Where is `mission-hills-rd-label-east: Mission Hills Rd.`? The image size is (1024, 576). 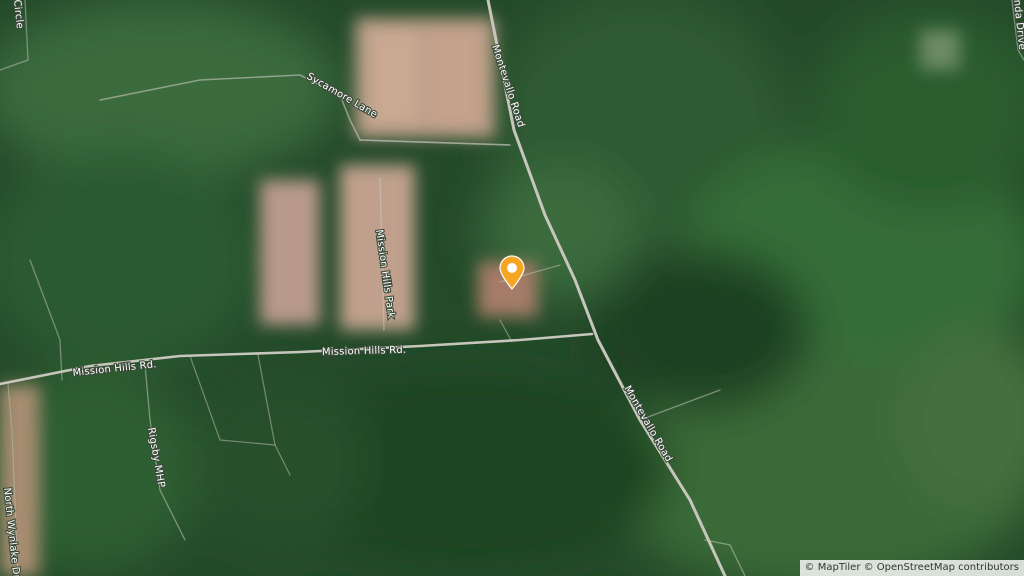
mission-hills-rd-label-east: Mission Hills Rd. is located at coordinates (364, 351).